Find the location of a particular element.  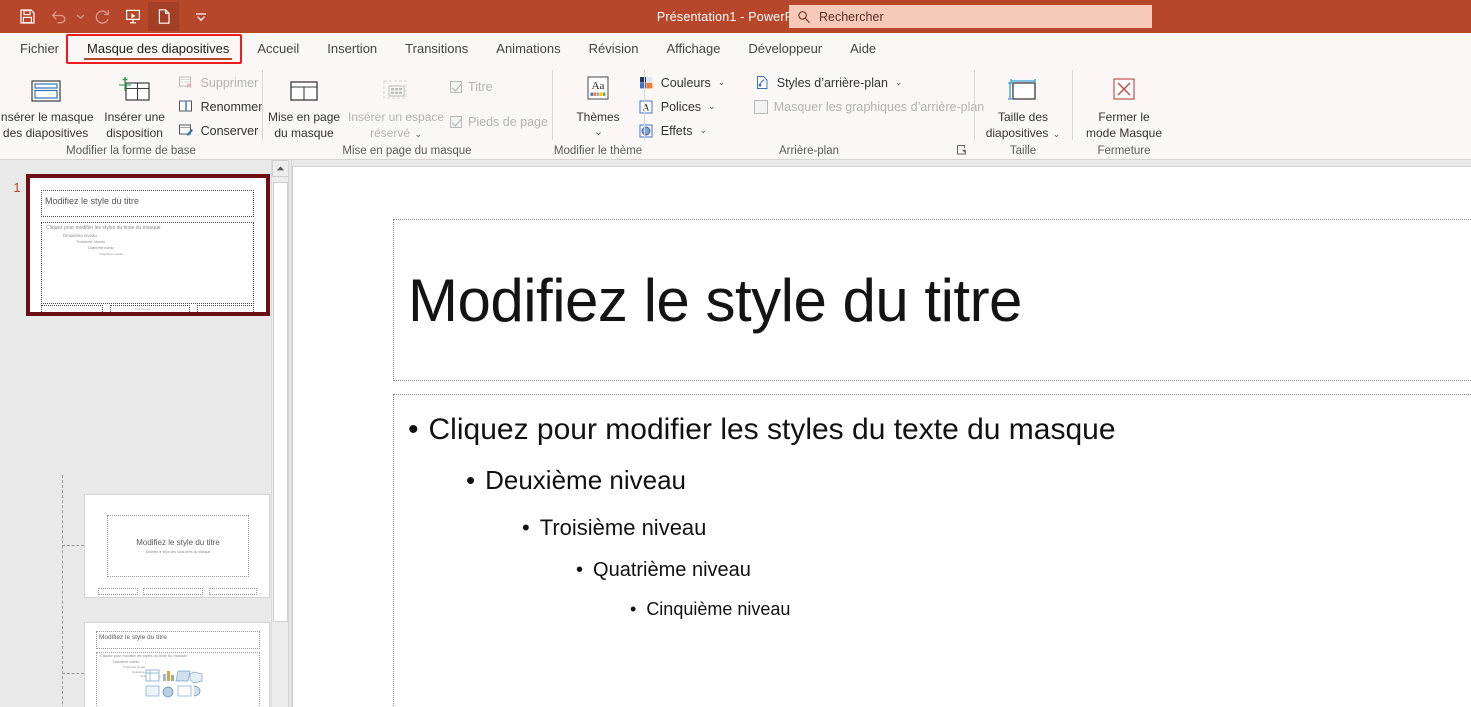

slideshow-icon is located at coordinates (132, 16).